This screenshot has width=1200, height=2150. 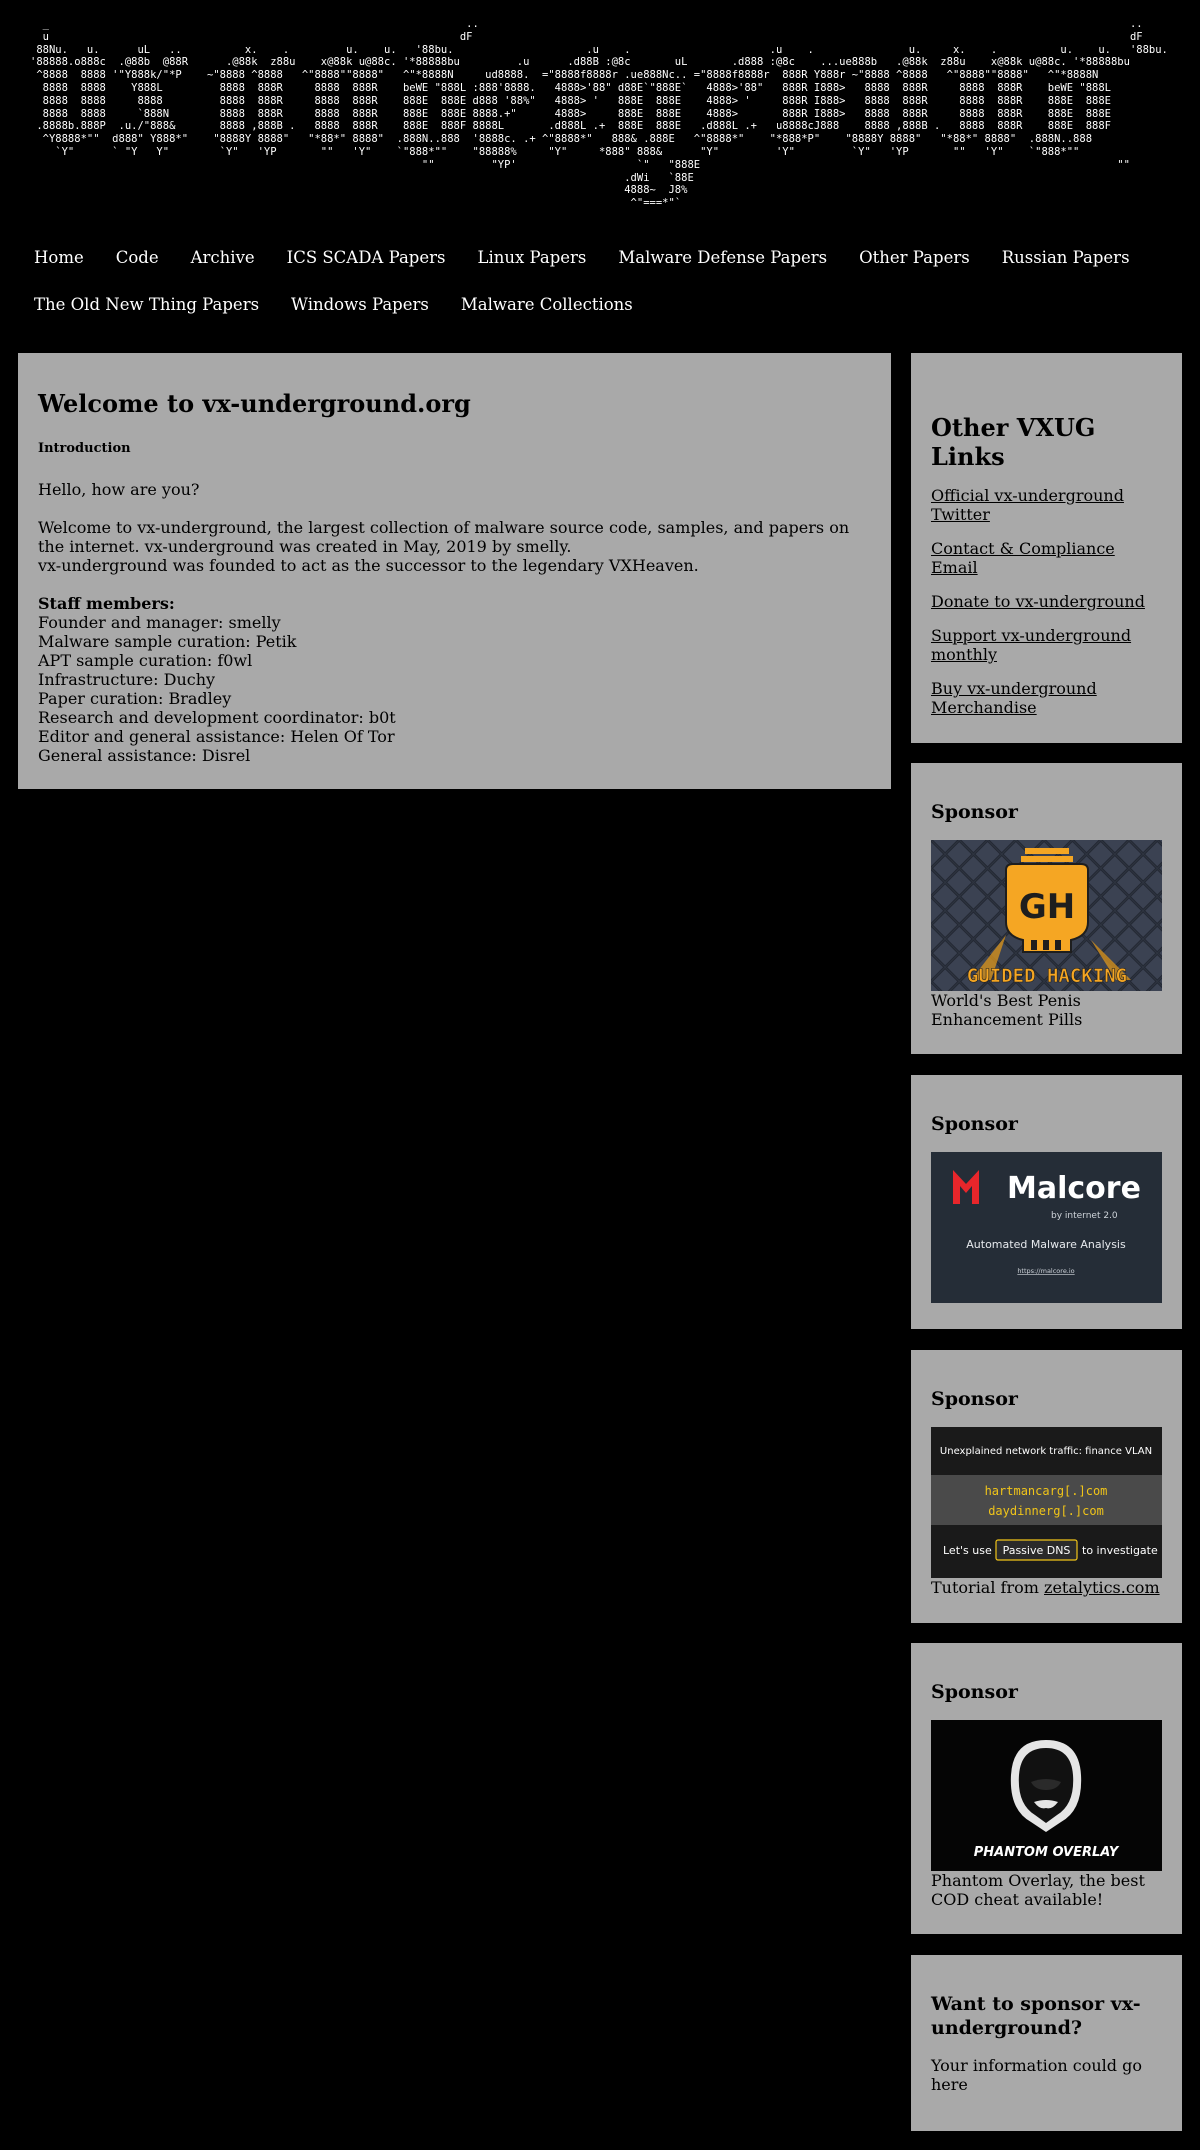 I want to click on nav-windows-papers: Windows Papers, so click(x=360, y=305).